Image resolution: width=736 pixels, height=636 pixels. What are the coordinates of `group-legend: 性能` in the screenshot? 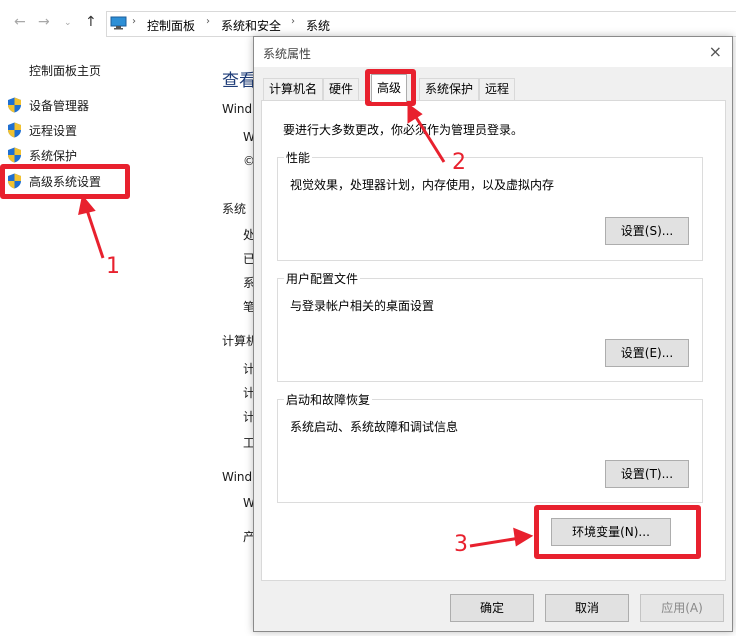 It's located at (298, 157).